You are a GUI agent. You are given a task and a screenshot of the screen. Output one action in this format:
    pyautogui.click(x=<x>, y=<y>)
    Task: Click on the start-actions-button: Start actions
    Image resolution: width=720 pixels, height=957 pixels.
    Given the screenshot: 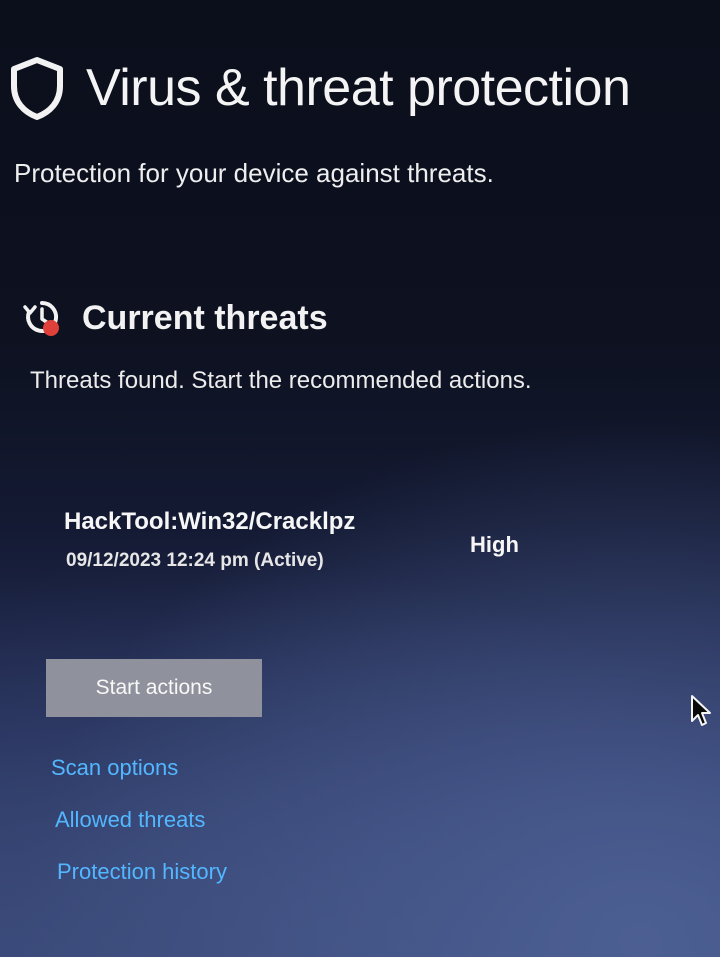 What is the action you would take?
    pyautogui.click(x=154, y=688)
    